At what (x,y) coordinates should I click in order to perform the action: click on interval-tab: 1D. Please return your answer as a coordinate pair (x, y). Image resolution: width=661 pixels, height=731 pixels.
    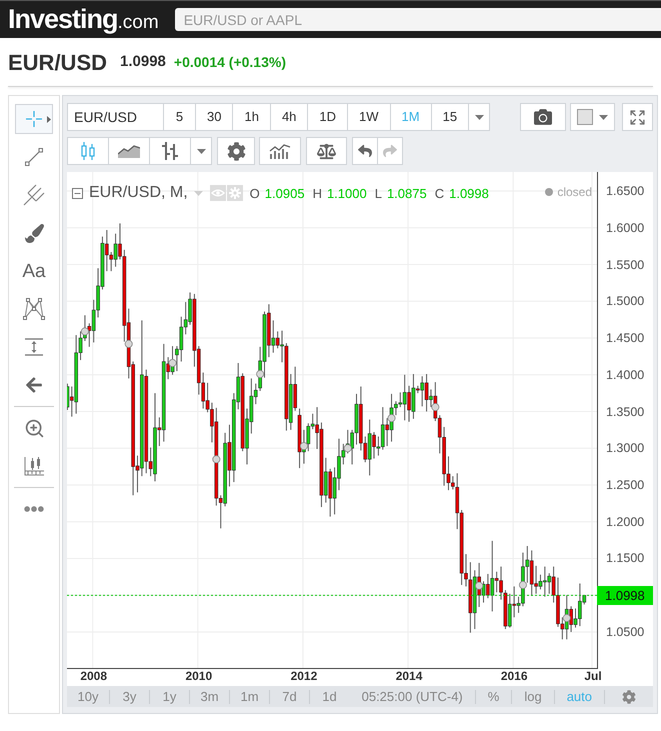
    Looking at the image, I should click on (327, 117).